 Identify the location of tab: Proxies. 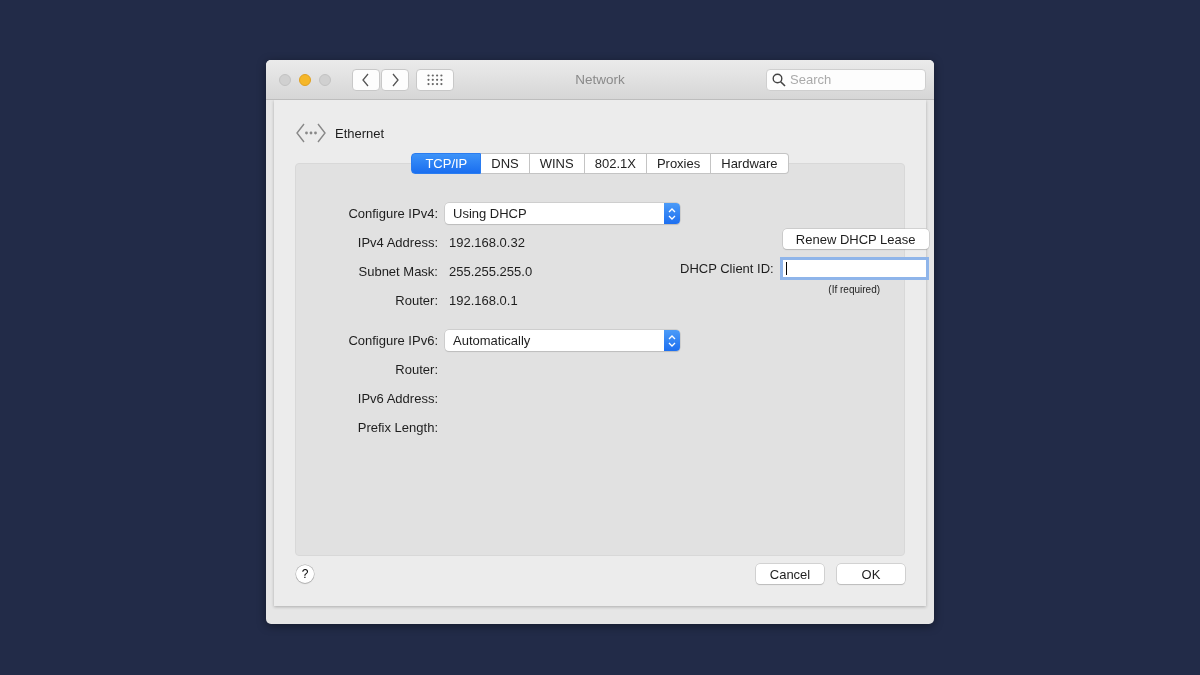
(679, 163).